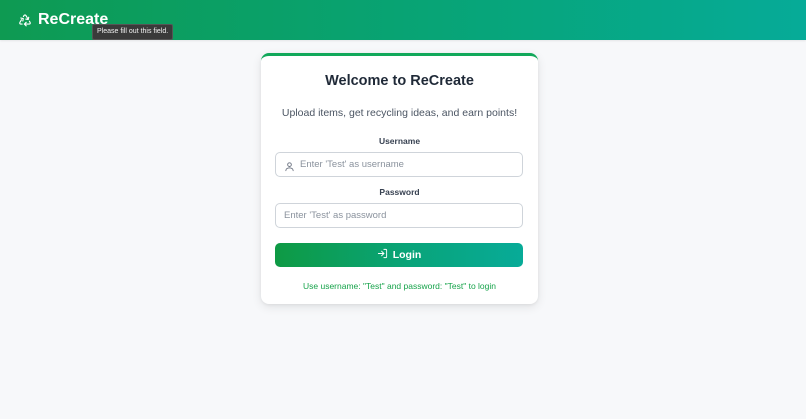 Image resolution: width=806 pixels, height=419 pixels. What do you see at coordinates (407, 255) in the screenshot?
I see `login-button-label: Login` at bounding box center [407, 255].